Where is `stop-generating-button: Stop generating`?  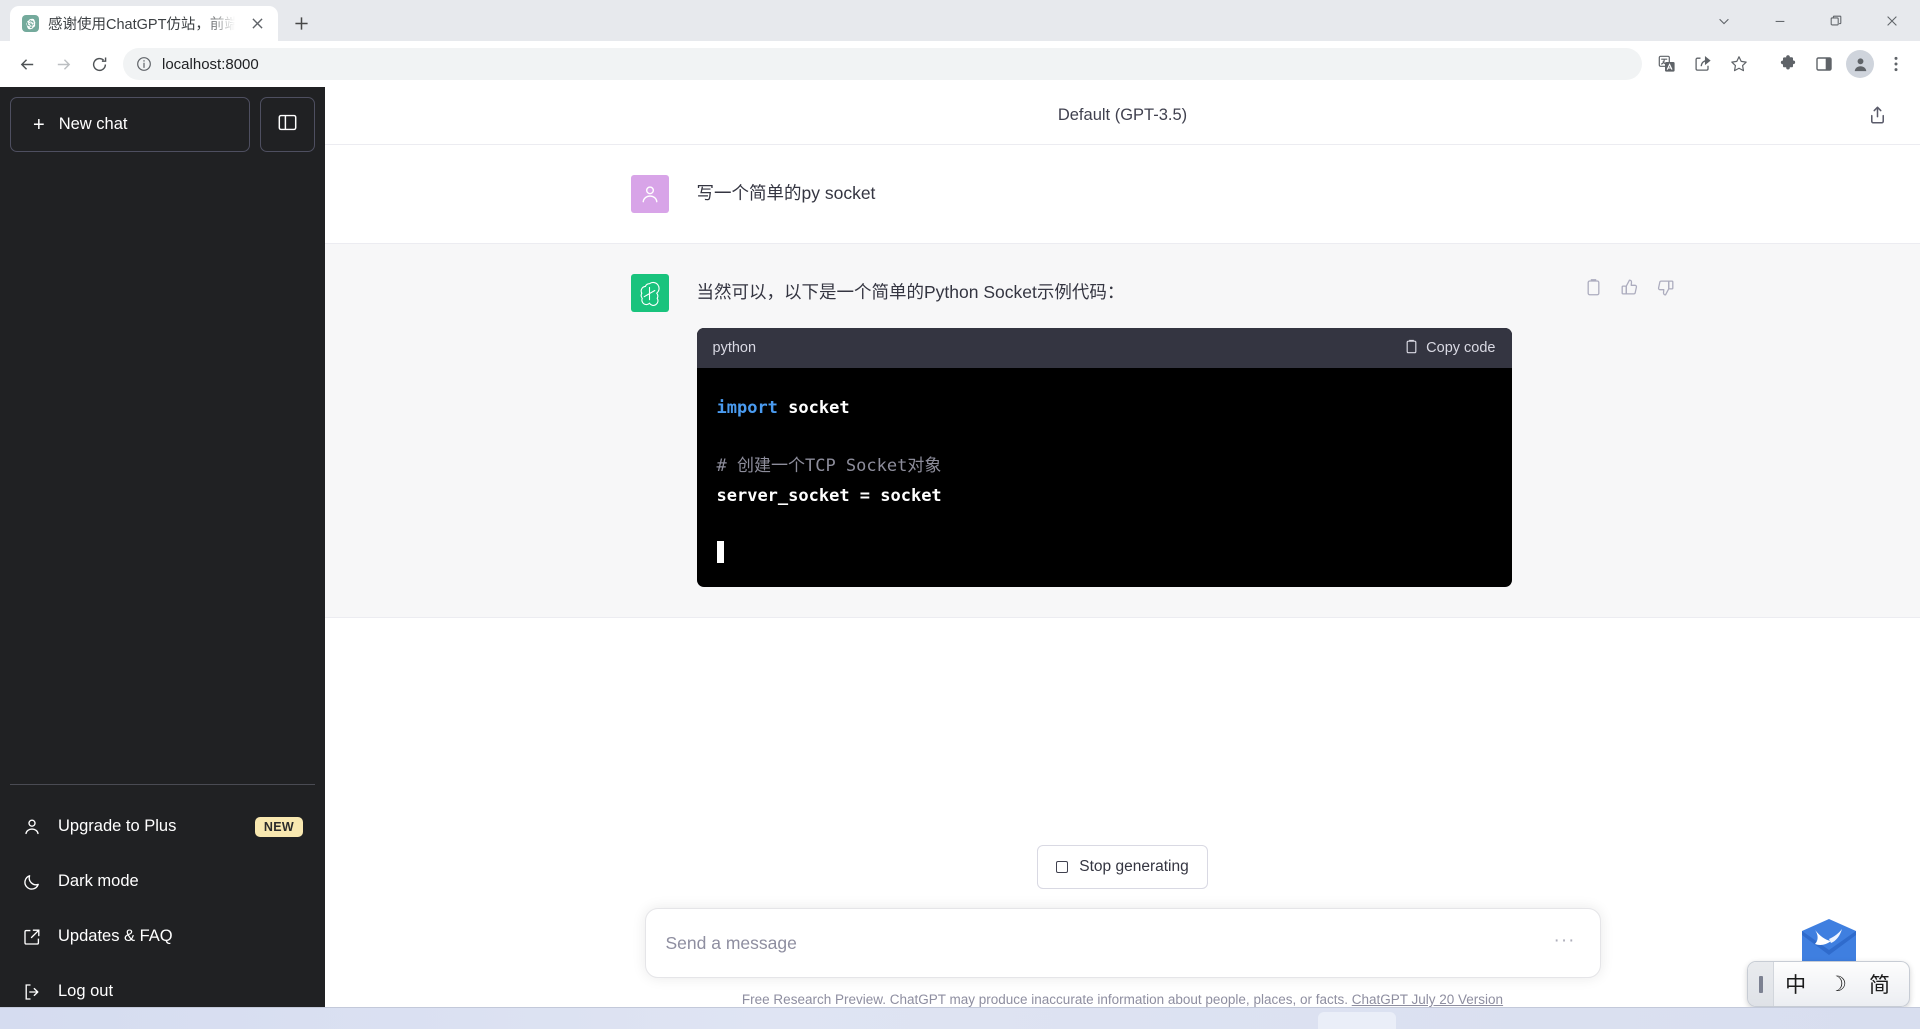 stop-generating-button: Stop generating is located at coordinates (1122, 867).